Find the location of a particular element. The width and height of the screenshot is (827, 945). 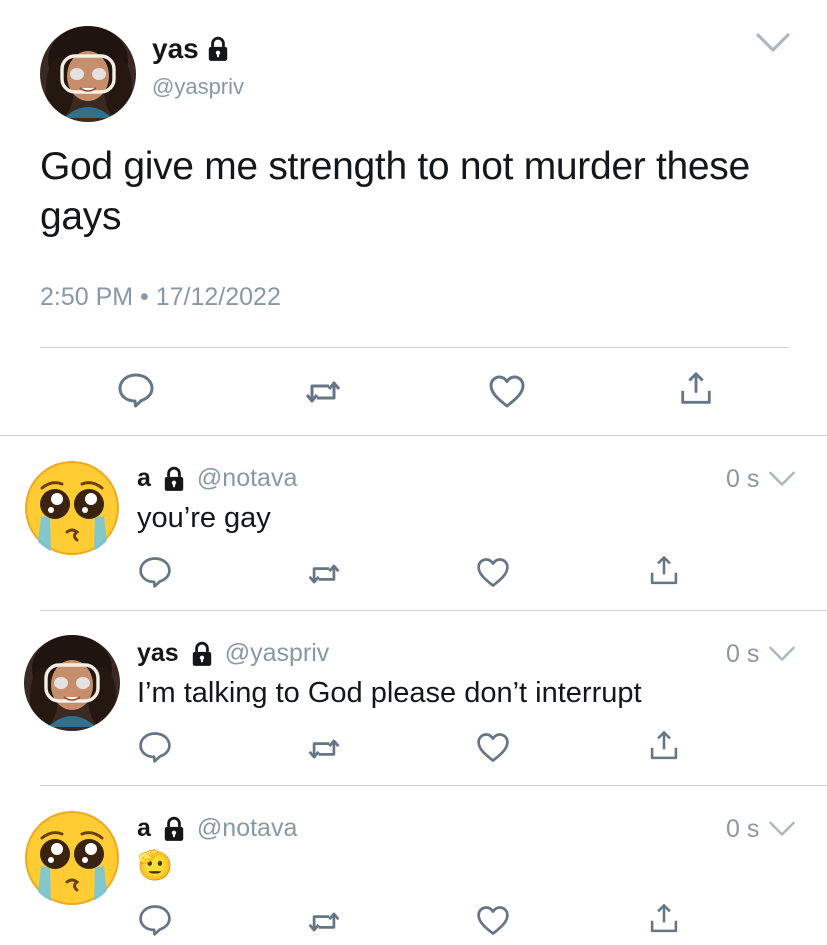

divider is located at coordinates (414, 347).